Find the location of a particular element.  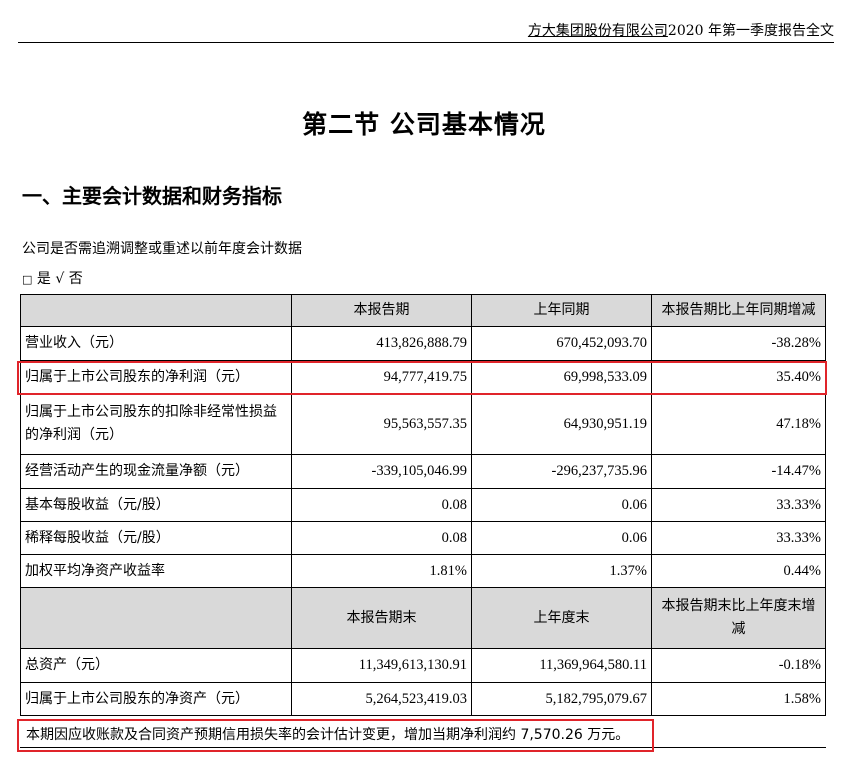

change-value: 47.18% is located at coordinates (738, 424).